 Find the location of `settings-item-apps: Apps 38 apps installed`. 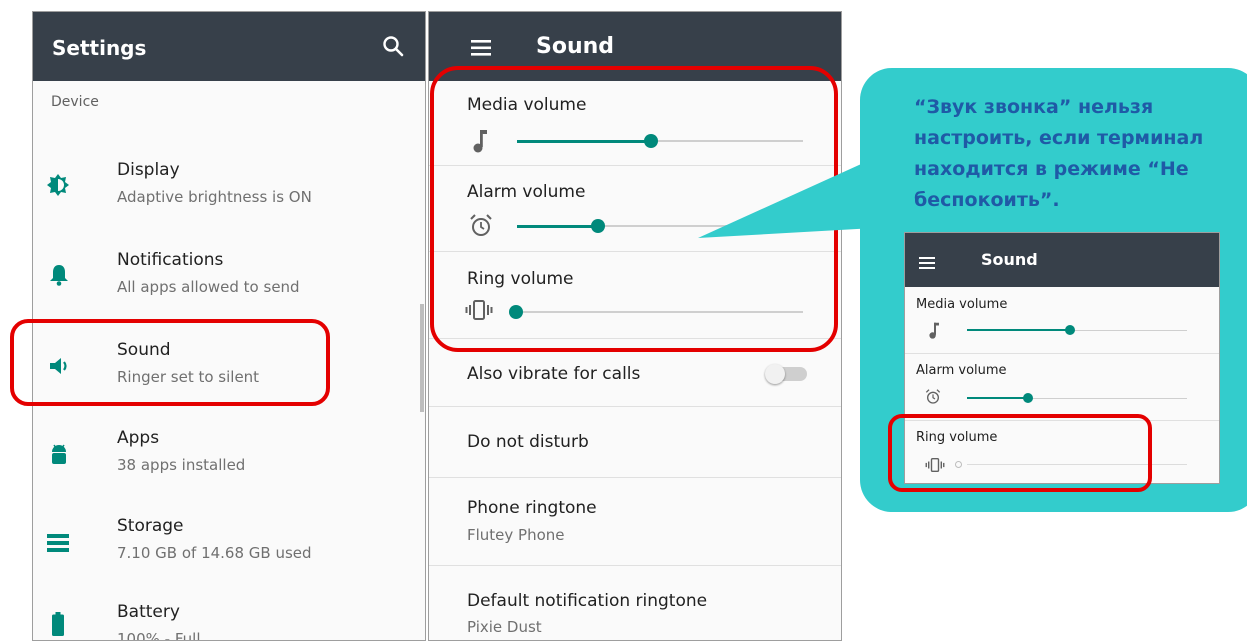

settings-item-apps: Apps 38 apps installed is located at coordinates (229, 459).